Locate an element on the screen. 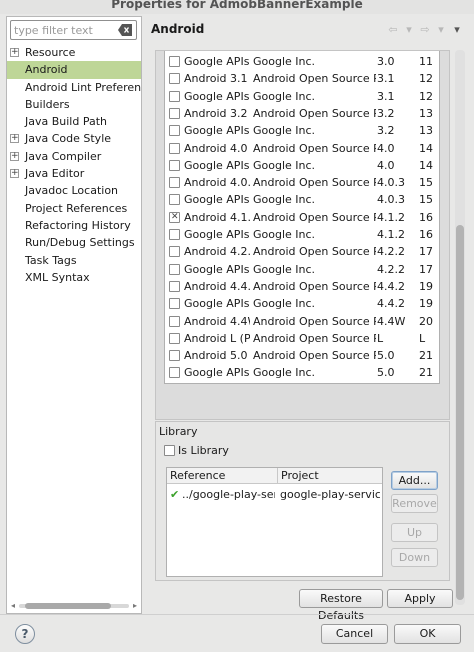 The image size is (474, 652). history-nav: ⇦ ▾ ⇨ ▾ ▾ is located at coordinates (425, 32).